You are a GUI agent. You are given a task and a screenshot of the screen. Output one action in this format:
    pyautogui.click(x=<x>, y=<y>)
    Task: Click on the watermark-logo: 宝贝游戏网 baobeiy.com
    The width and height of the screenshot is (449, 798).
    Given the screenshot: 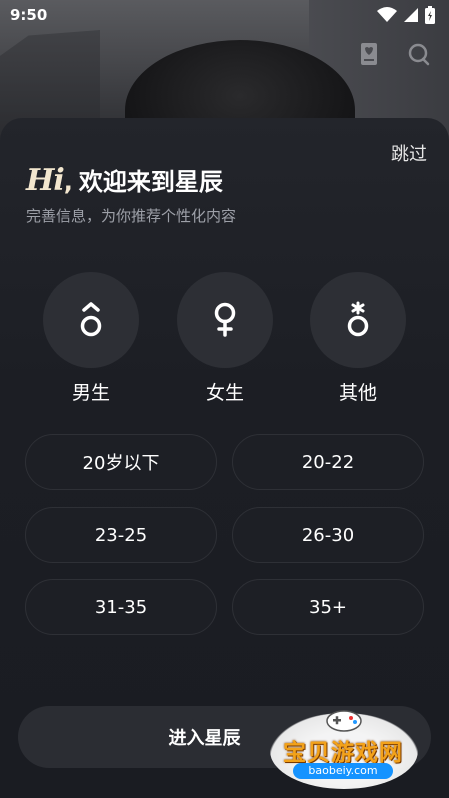 What is the action you would take?
    pyautogui.click(x=343, y=747)
    